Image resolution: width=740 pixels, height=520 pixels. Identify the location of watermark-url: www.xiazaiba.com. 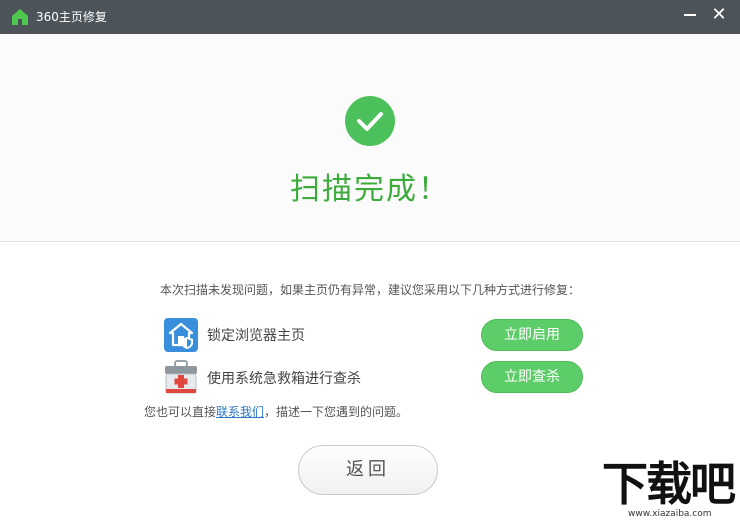
(670, 514).